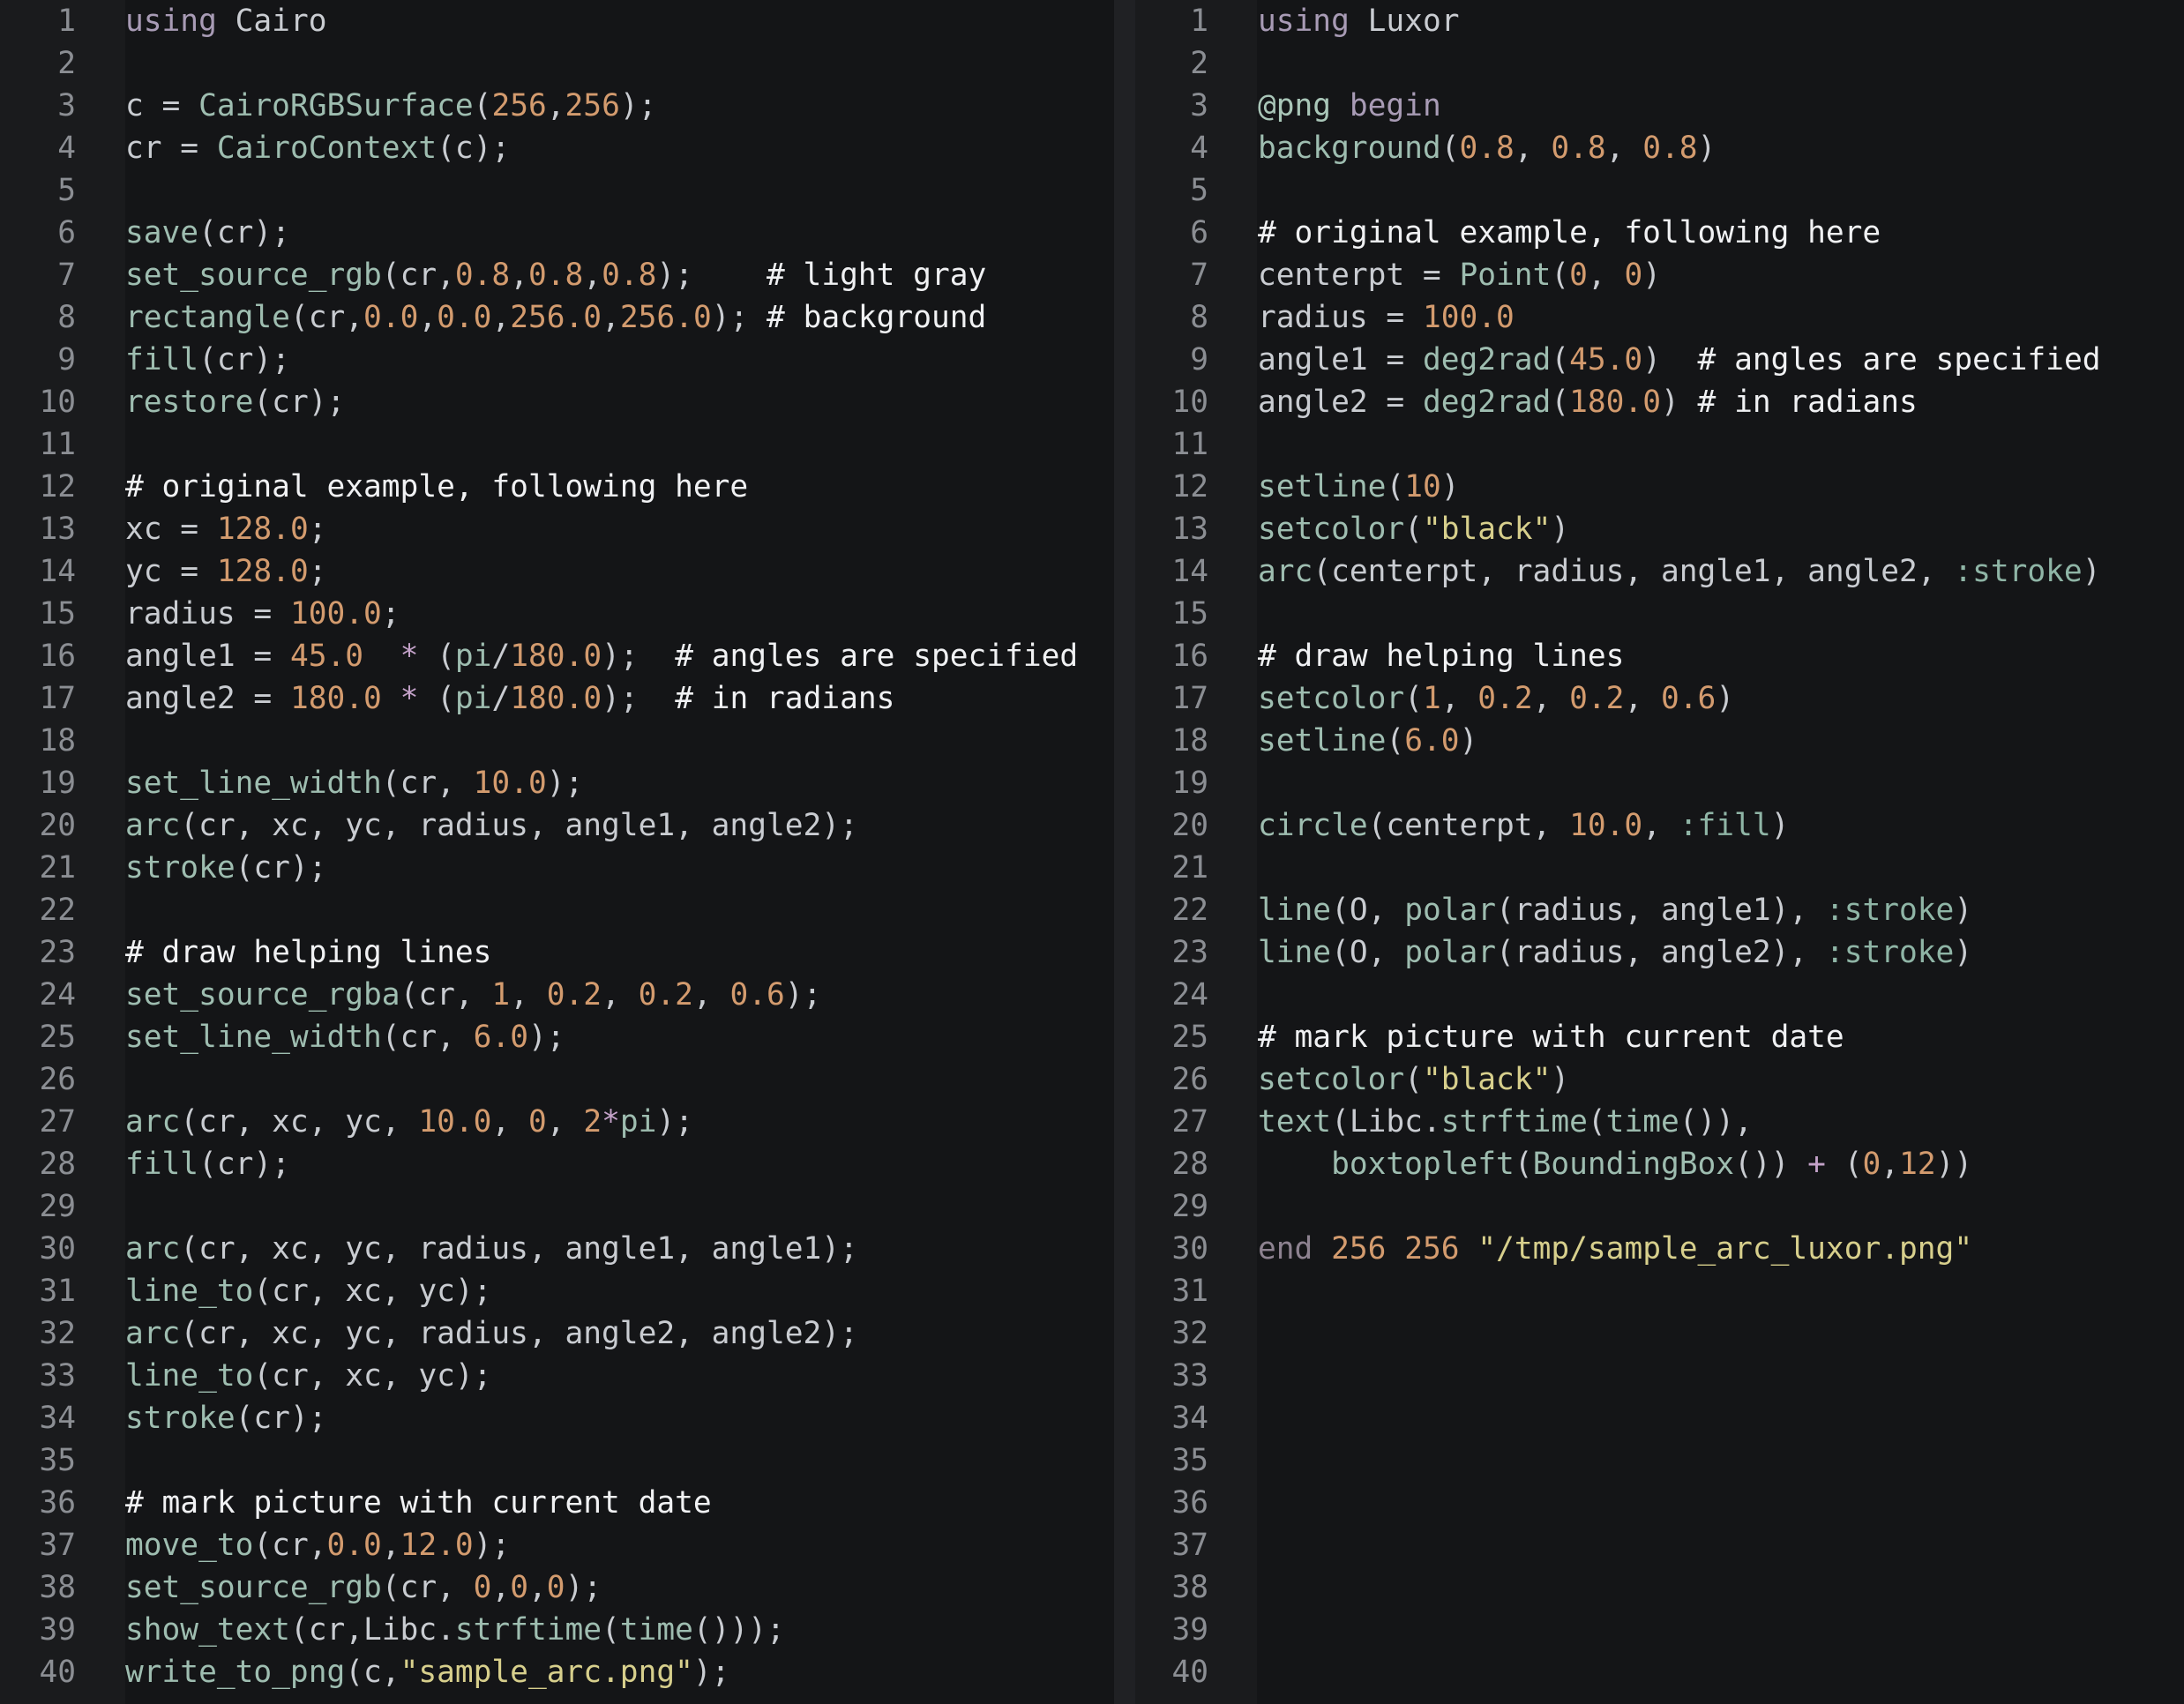 This screenshot has width=2184, height=1704. Describe the element at coordinates (1659, 106) in the screenshot. I see `code-line: 3 @png begin` at that location.